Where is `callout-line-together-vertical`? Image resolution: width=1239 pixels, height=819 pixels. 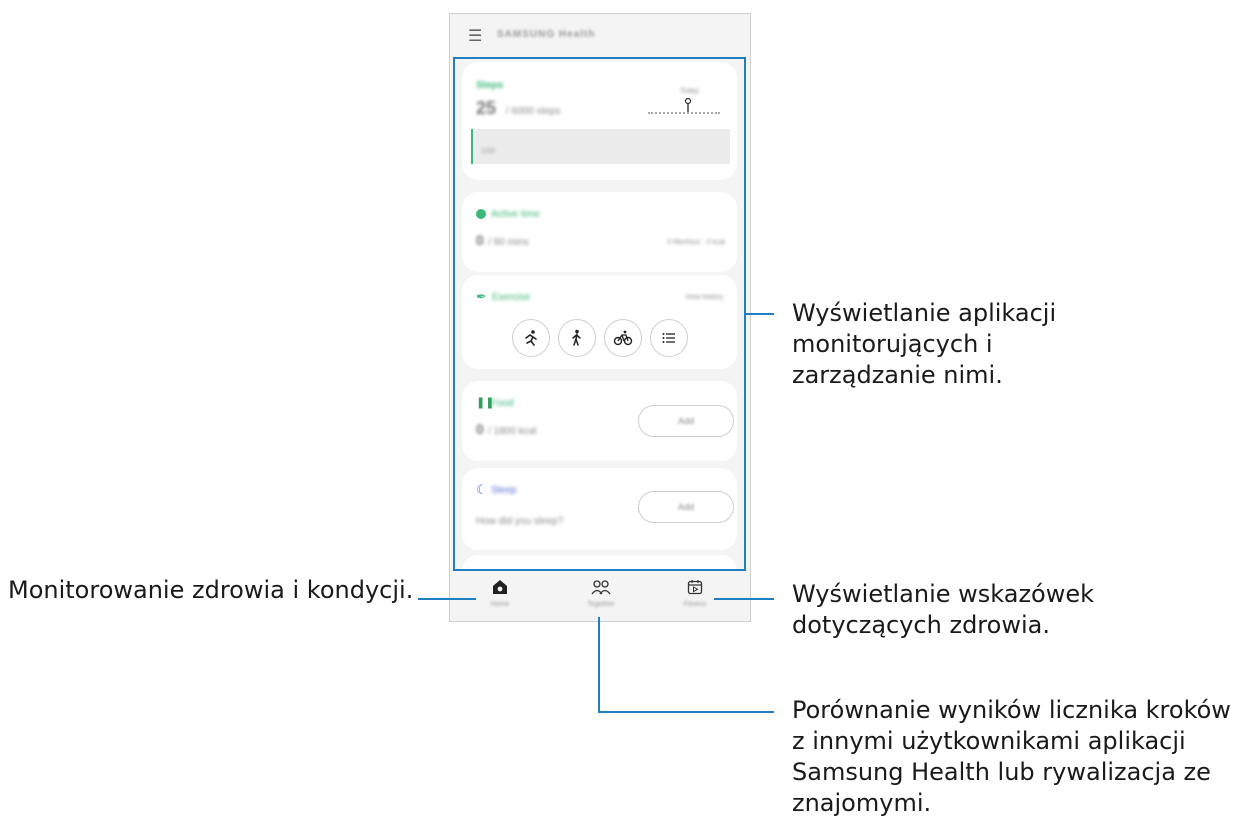
callout-line-together-vertical is located at coordinates (599, 665).